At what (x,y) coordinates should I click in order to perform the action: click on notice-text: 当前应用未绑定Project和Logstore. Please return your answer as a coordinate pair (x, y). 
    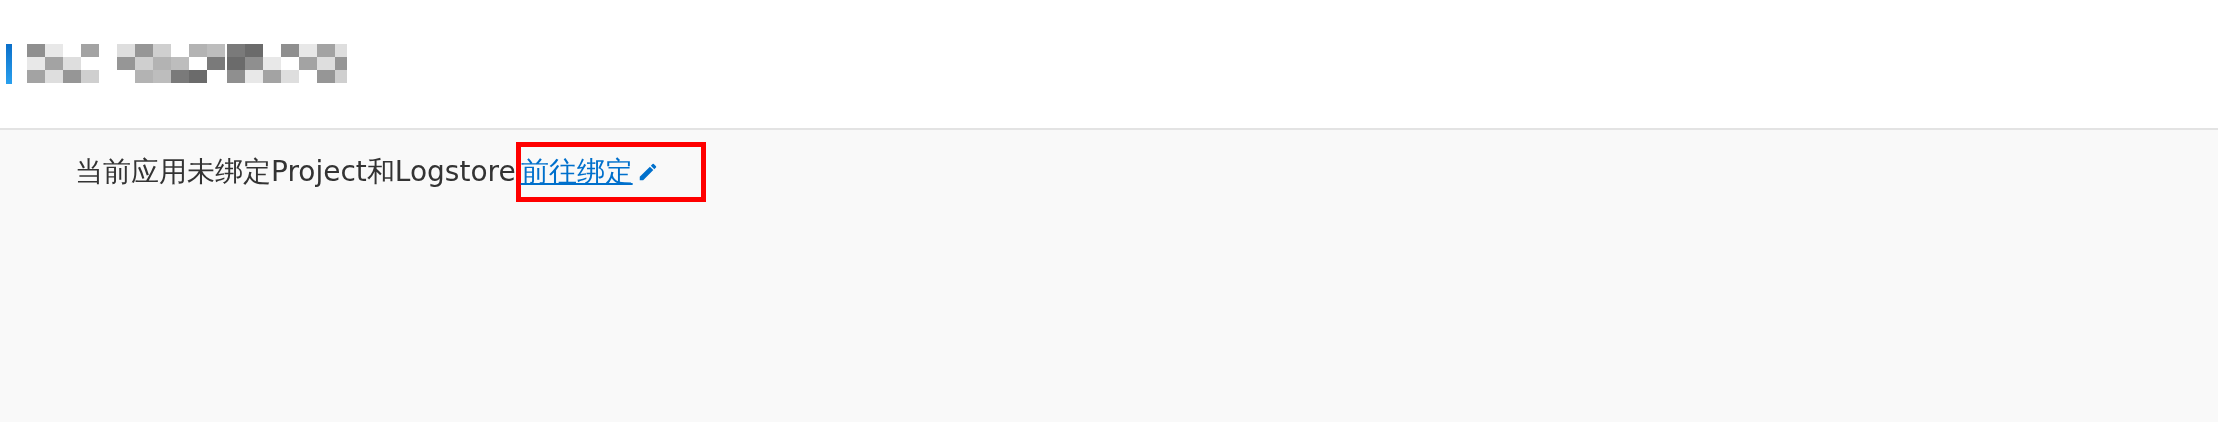
    Looking at the image, I should click on (295, 172).